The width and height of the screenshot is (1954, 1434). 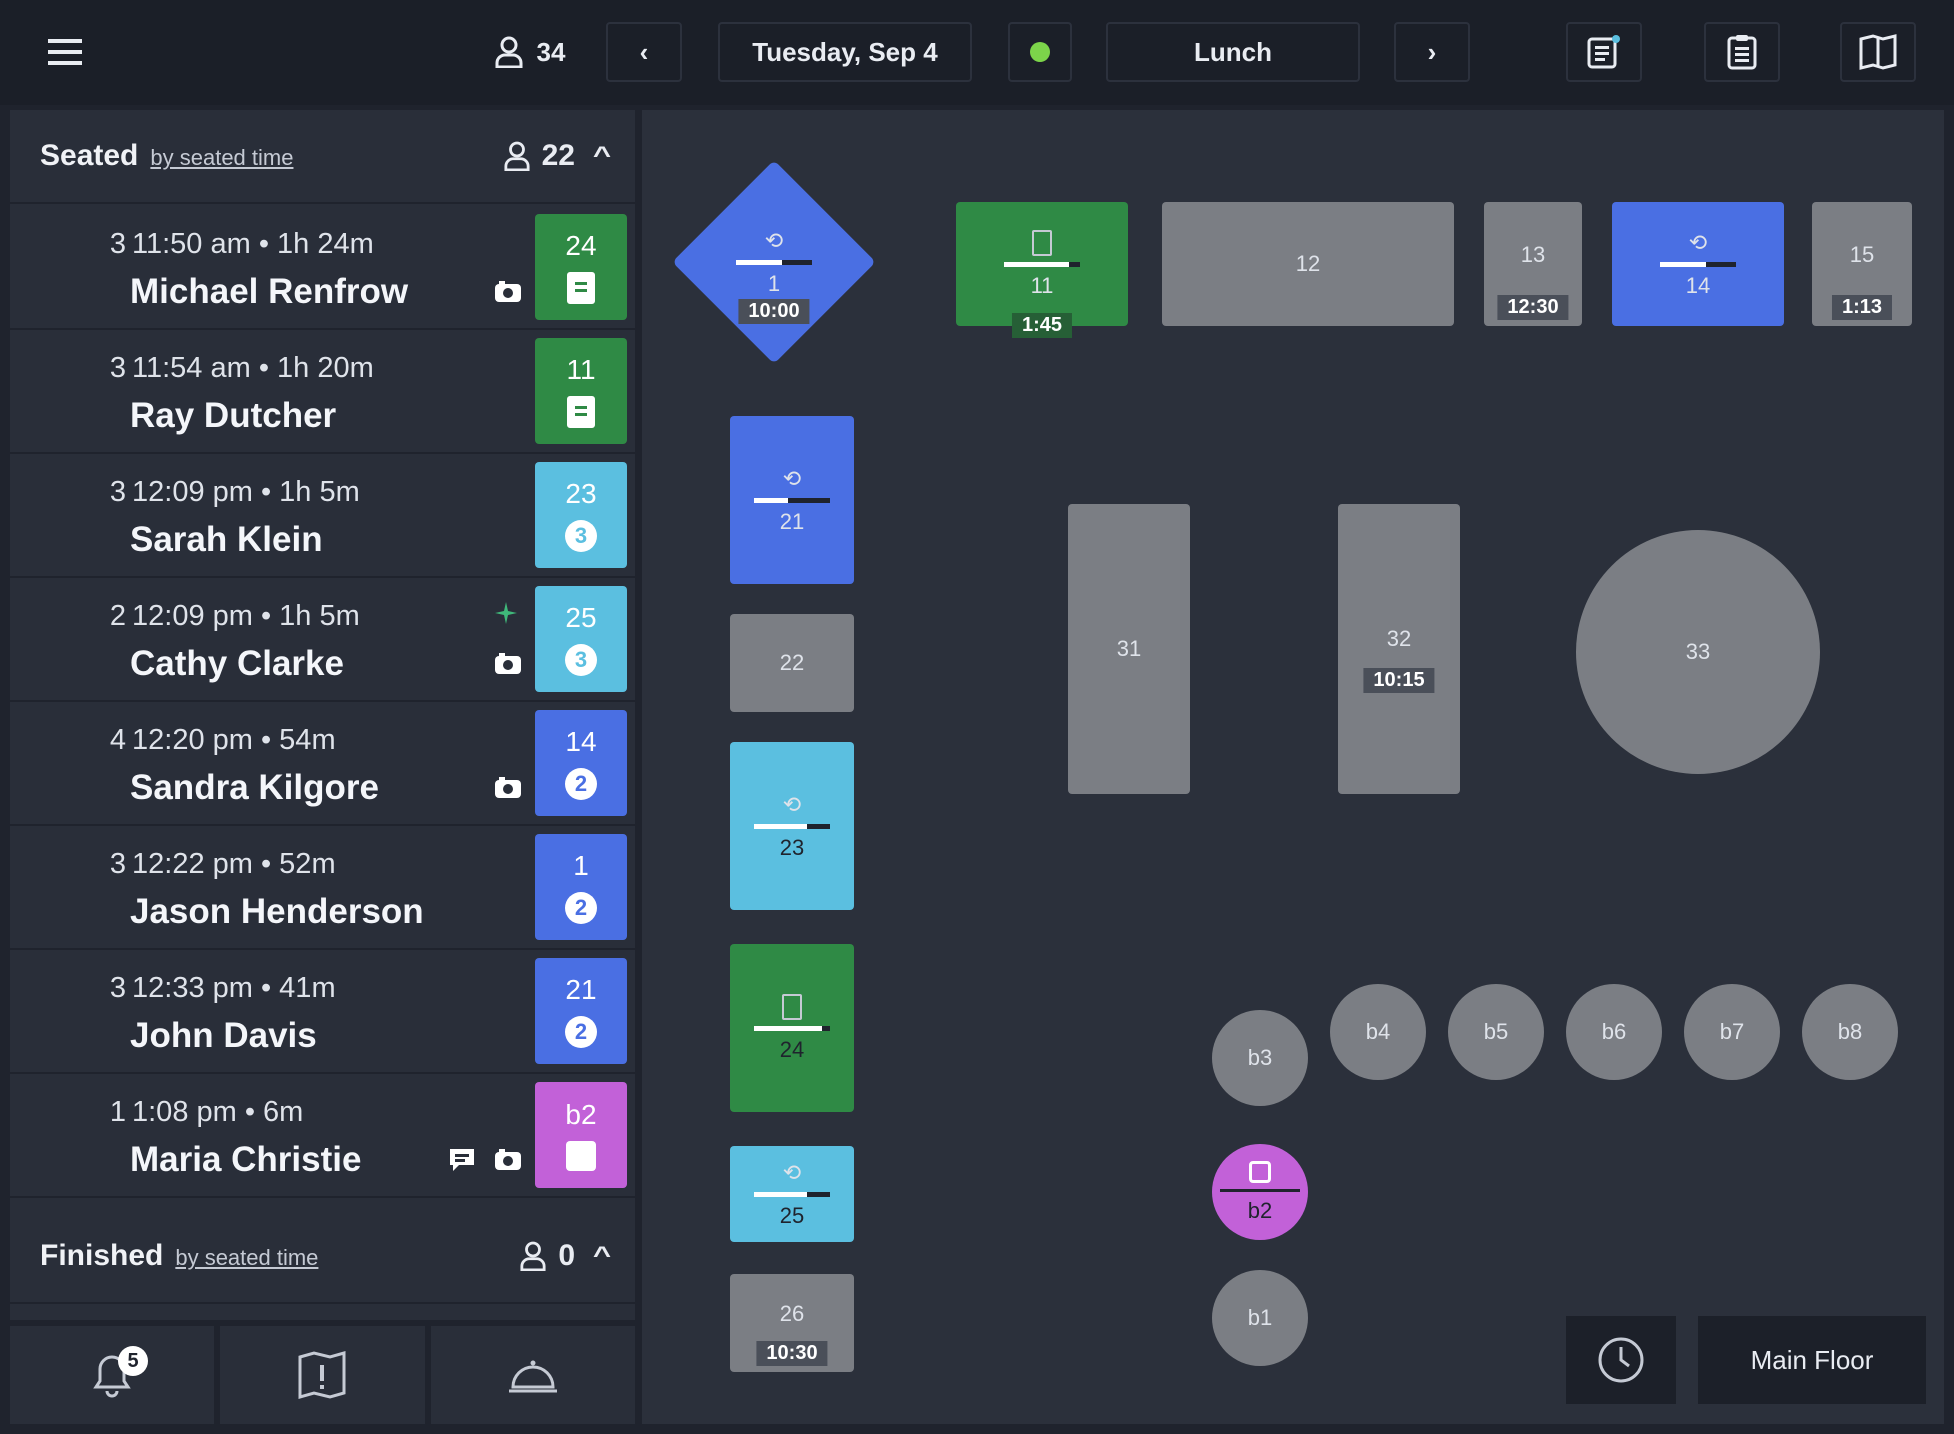 What do you see at coordinates (322, 516) in the screenshot?
I see `reservation-row: 3 12:09 pm • 1h 5m Sarah Klein 23 3` at bounding box center [322, 516].